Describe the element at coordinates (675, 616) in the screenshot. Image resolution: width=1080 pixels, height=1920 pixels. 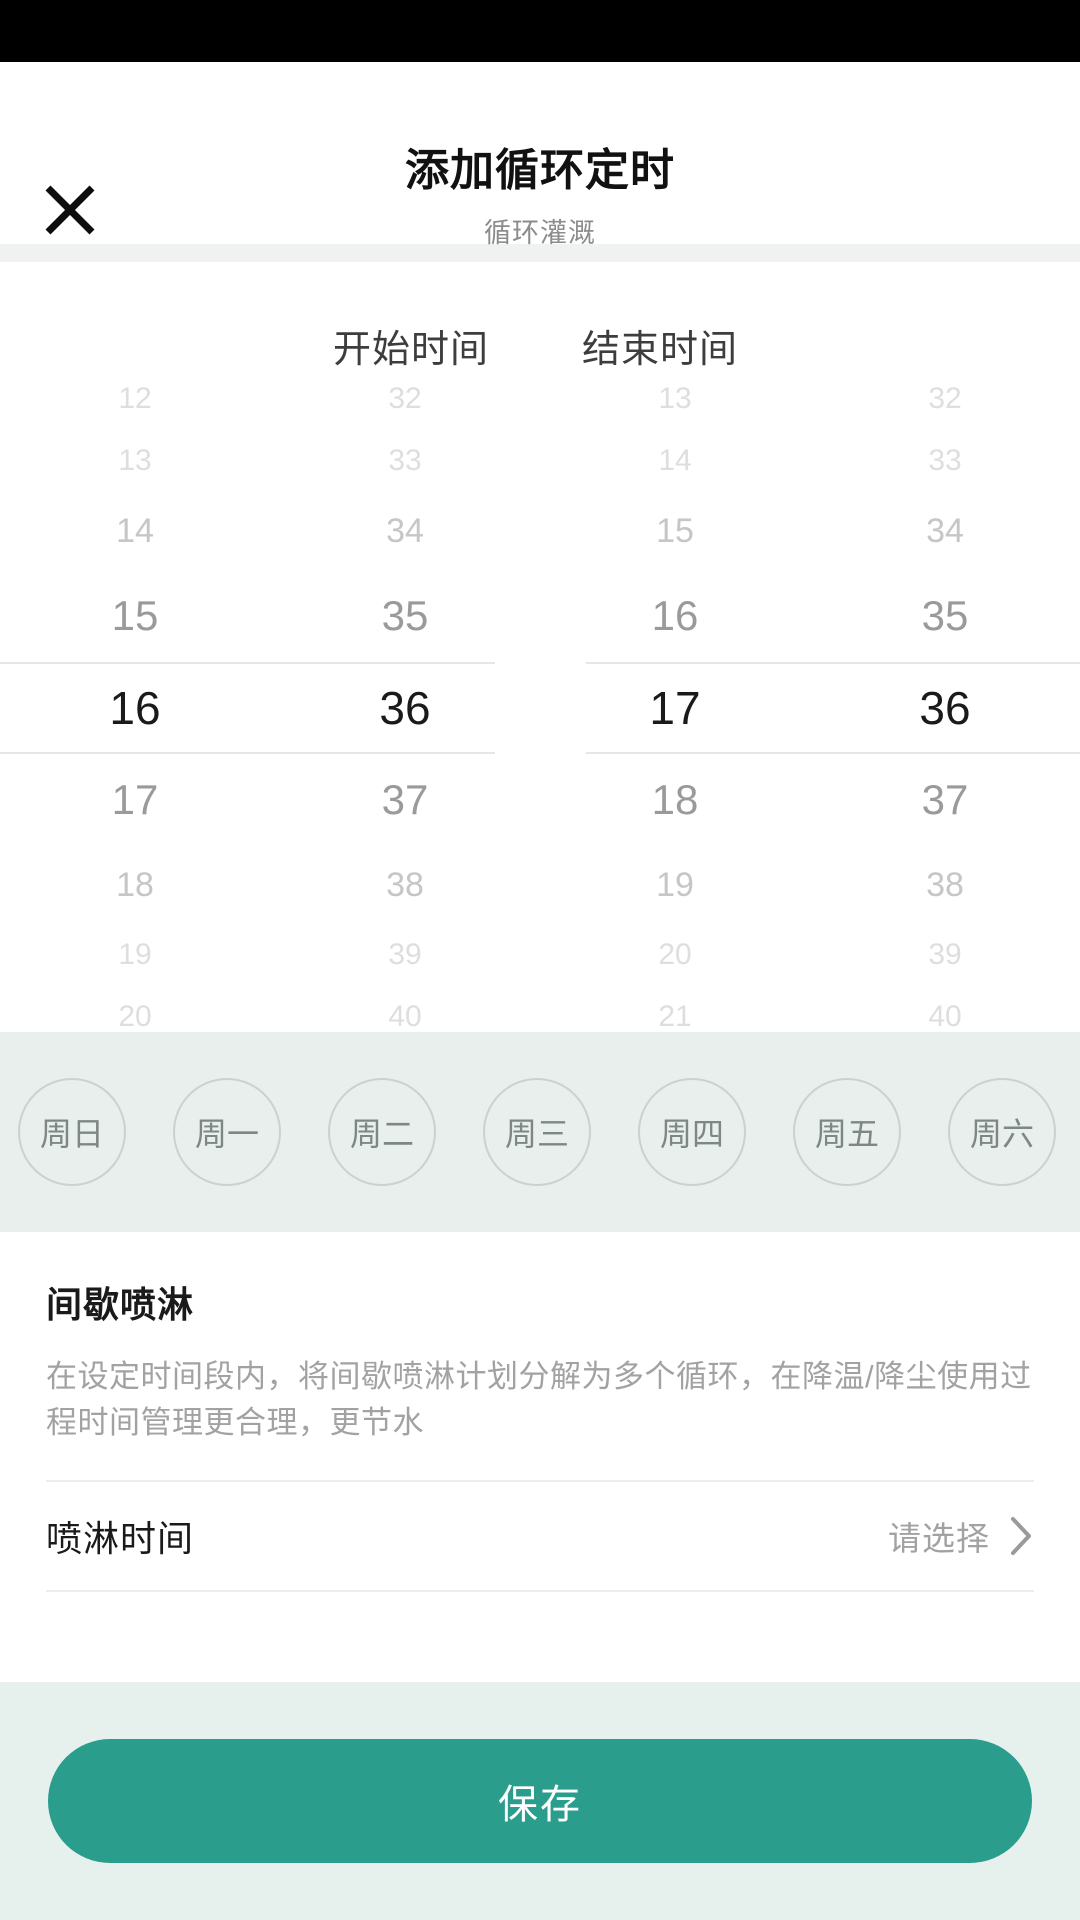
I see `end-hour-option: 16` at that location.